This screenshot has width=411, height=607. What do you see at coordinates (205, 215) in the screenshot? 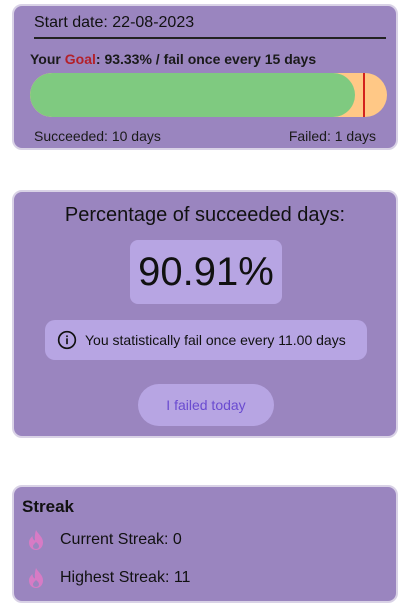
I see `percentage-heading: Percentage of succeeded days:` at bounding box center [205, 215].